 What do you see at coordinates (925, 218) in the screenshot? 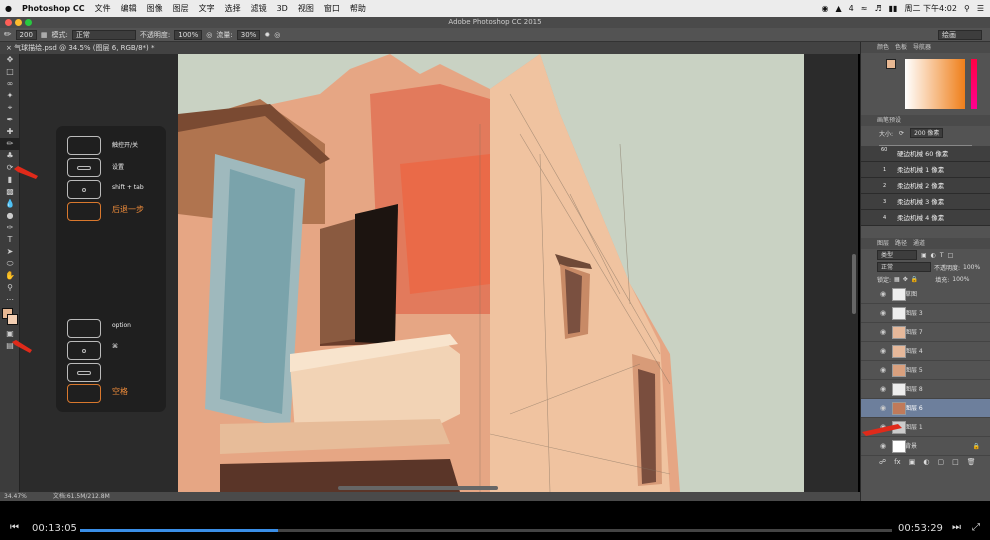
I see `brush-preset-item: 4 柔边机械 4 像素` at bounding box center [925, 218].